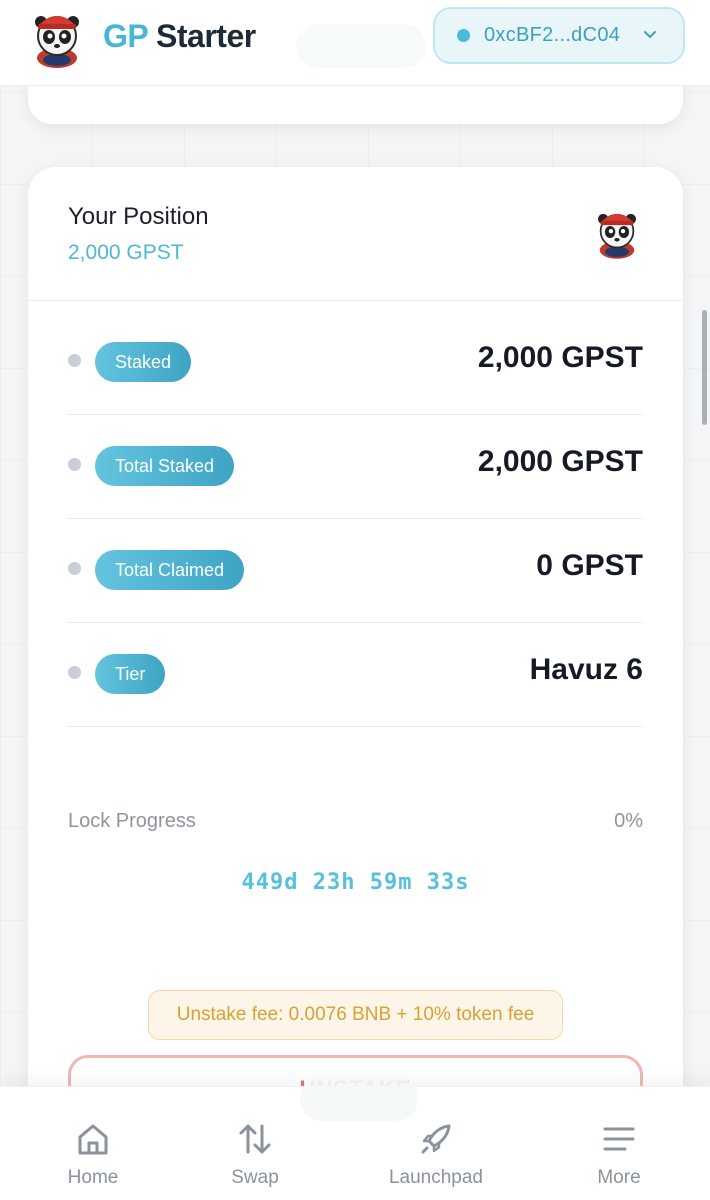 The height and width of the screenshot is (1200, 710). I want to click on nav-item-home: Home, so click(93, 1143).